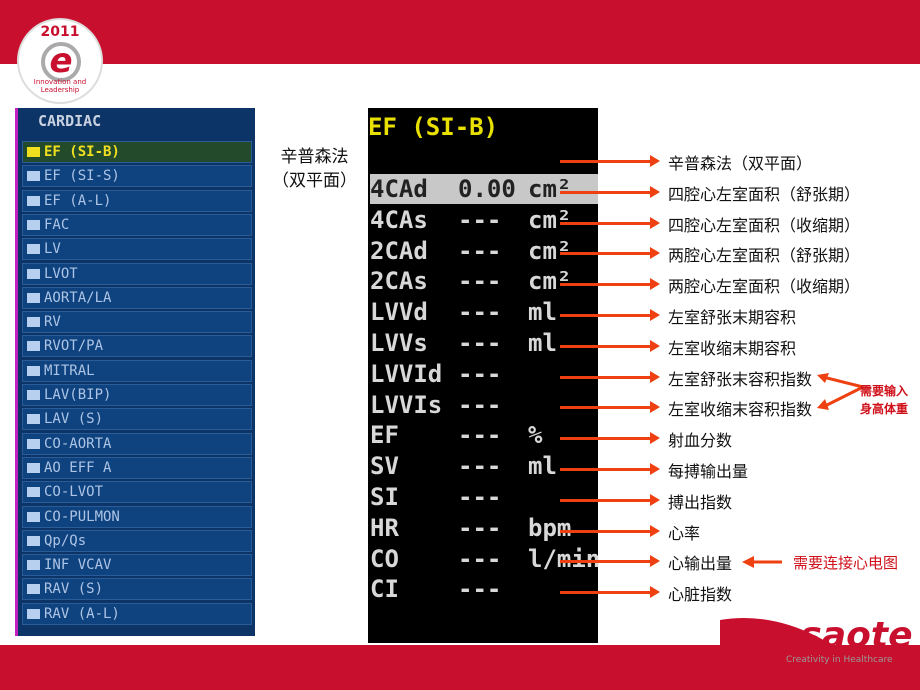 The height and width of the screenshot is (690, 920). Describe the element at coordinates (137, 443) in the screenshot. I see `menu-item: CO-AORTA` at that location.